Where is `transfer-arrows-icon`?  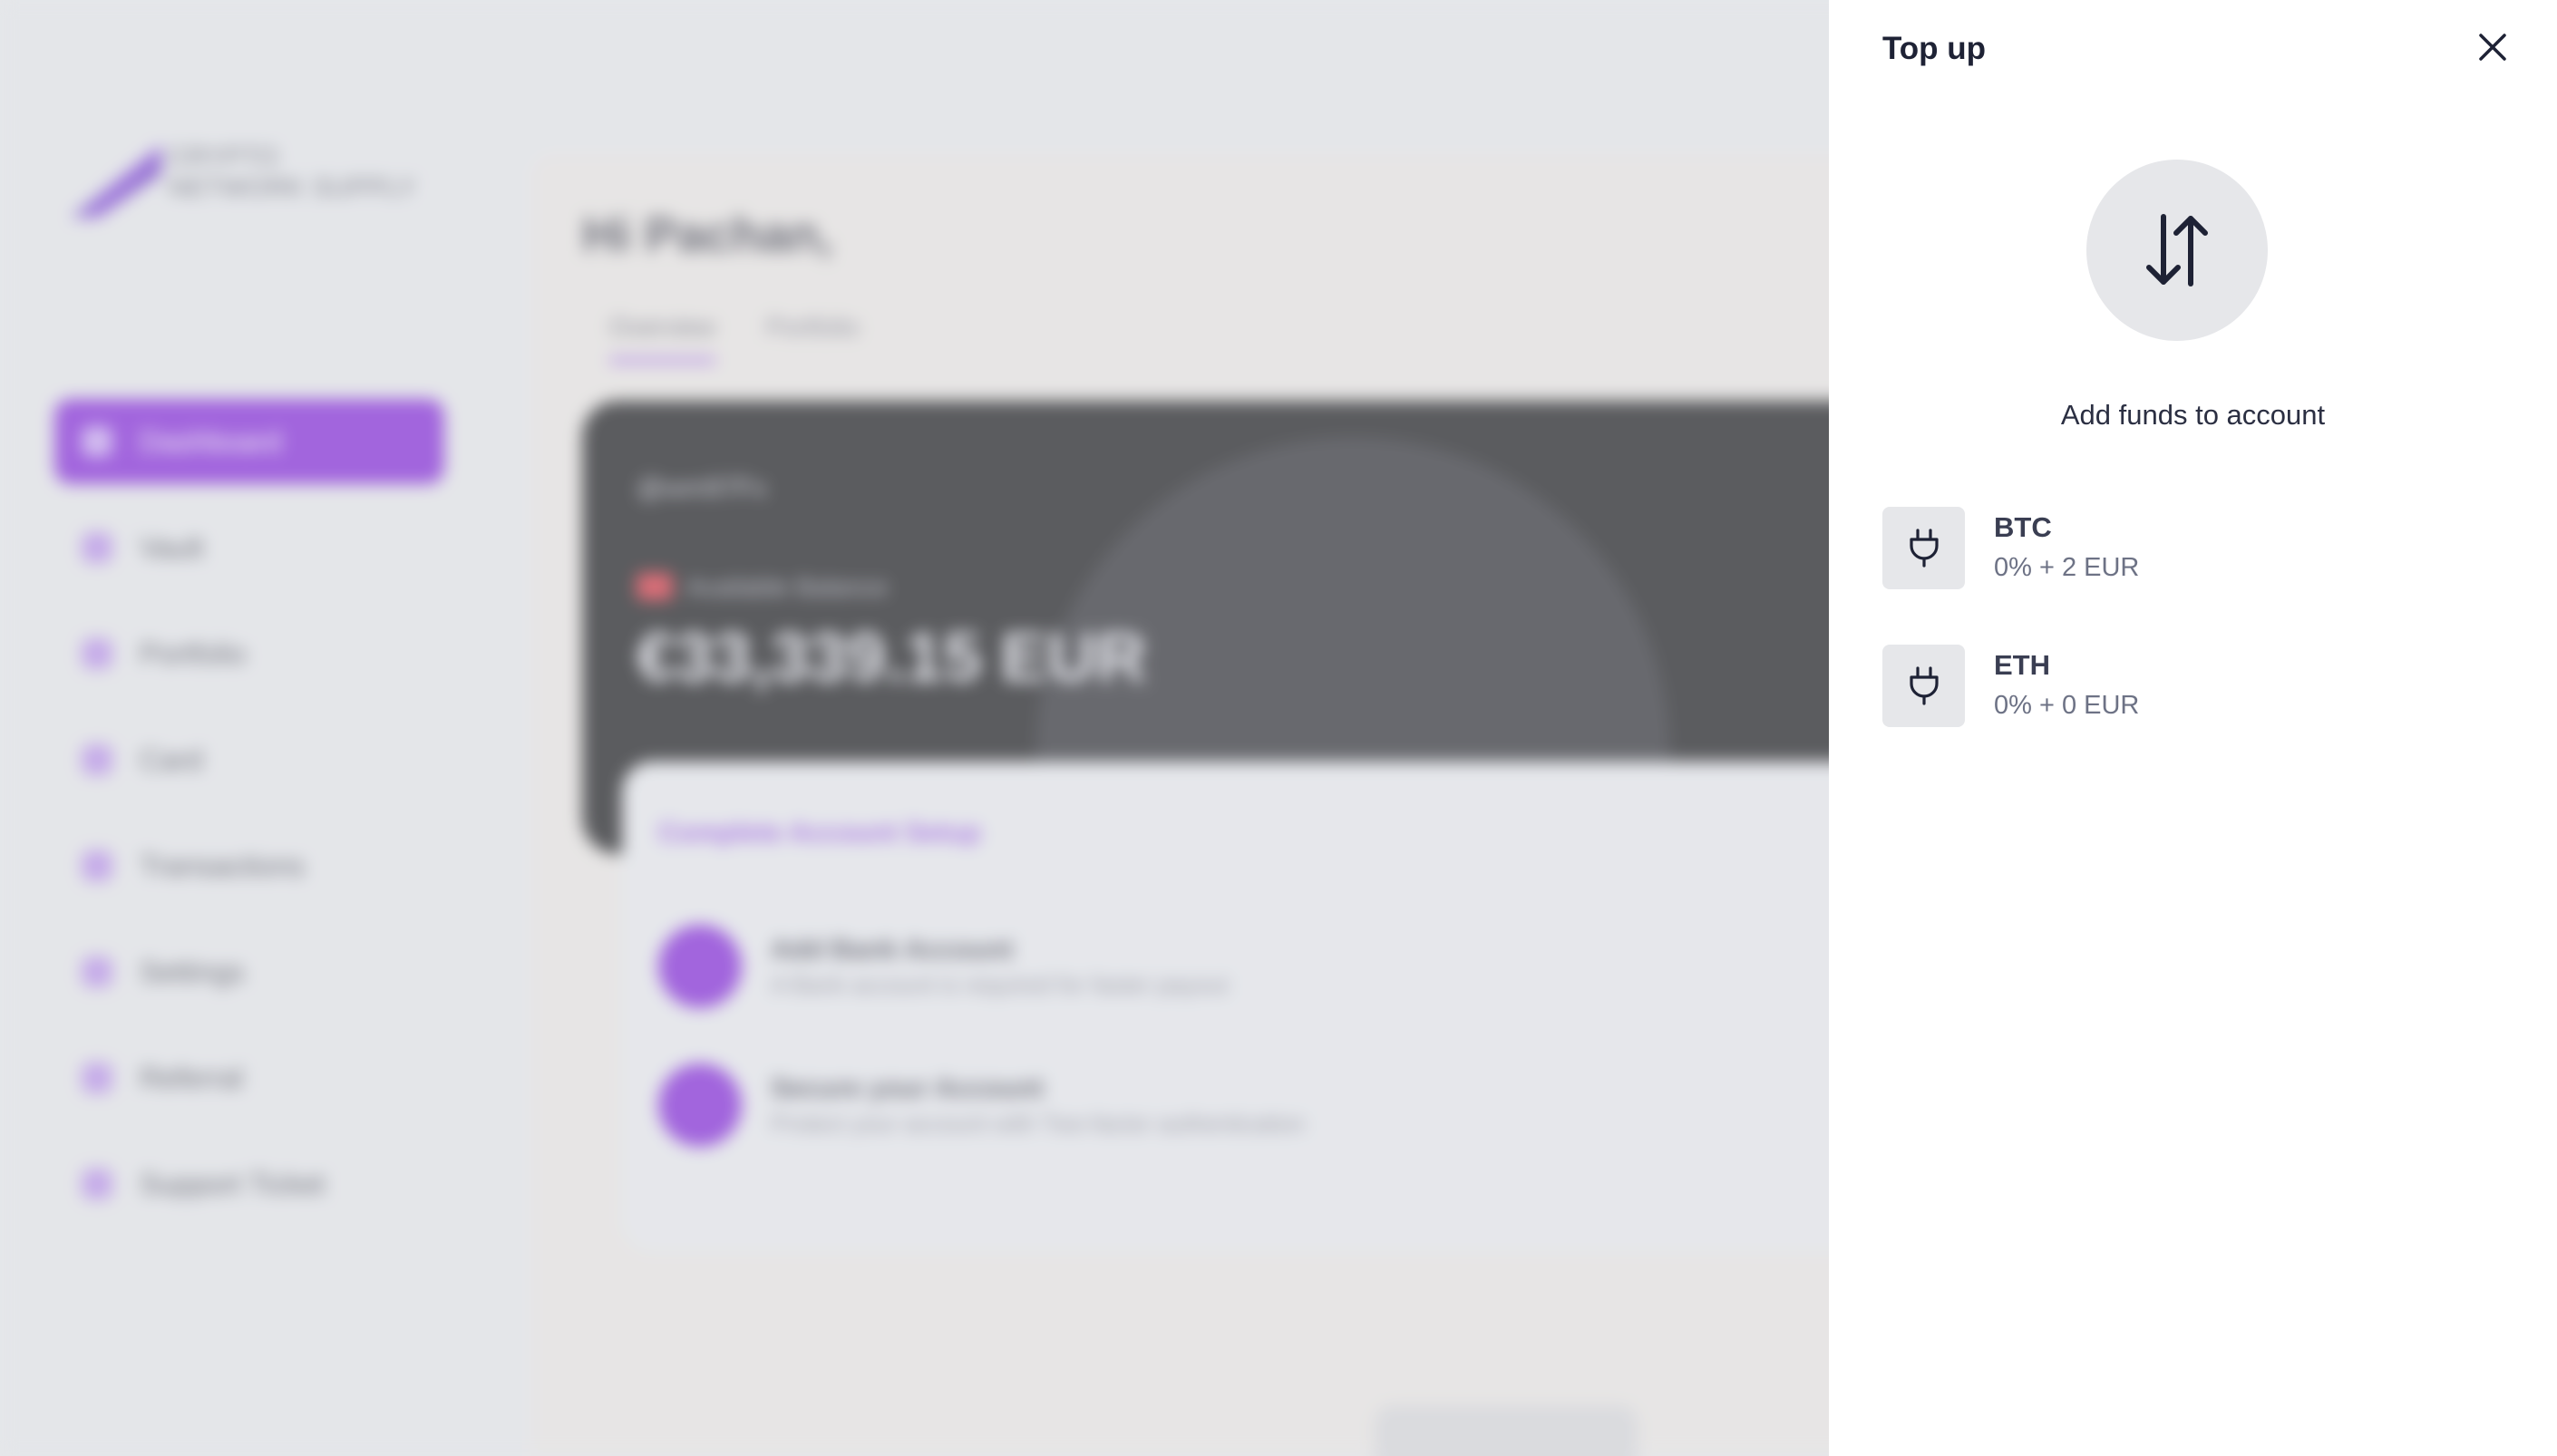 transfer-arrows-icon is located at coordinates (2177, 250).